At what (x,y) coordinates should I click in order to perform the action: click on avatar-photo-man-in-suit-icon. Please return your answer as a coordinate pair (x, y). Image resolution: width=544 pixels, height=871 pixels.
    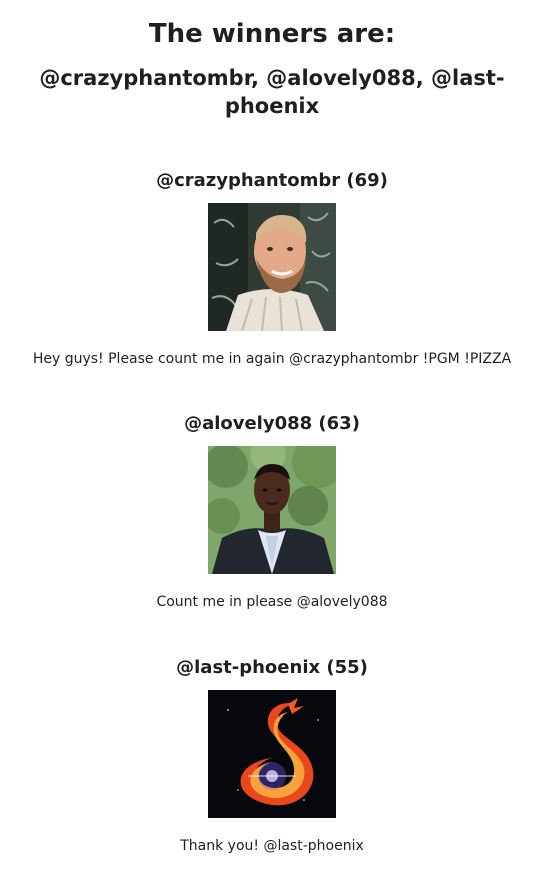
    Looking at the image, I should click on (272, 510).